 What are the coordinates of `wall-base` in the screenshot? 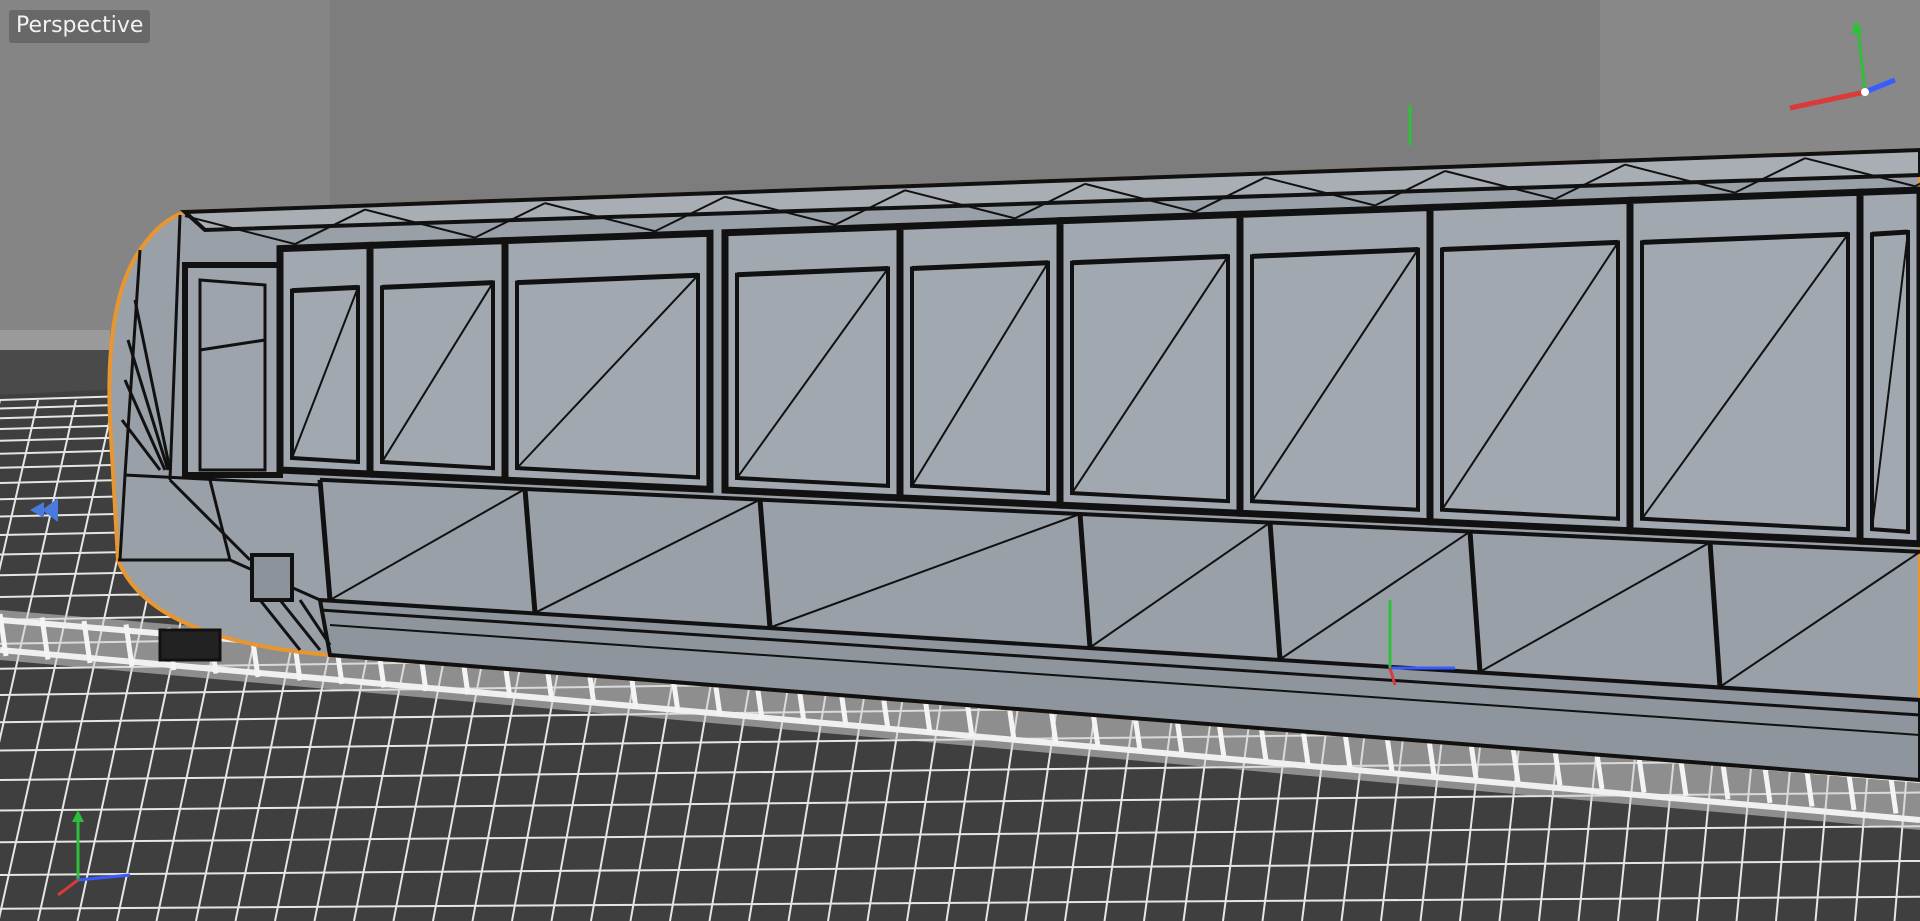 It's located at (55, 372).